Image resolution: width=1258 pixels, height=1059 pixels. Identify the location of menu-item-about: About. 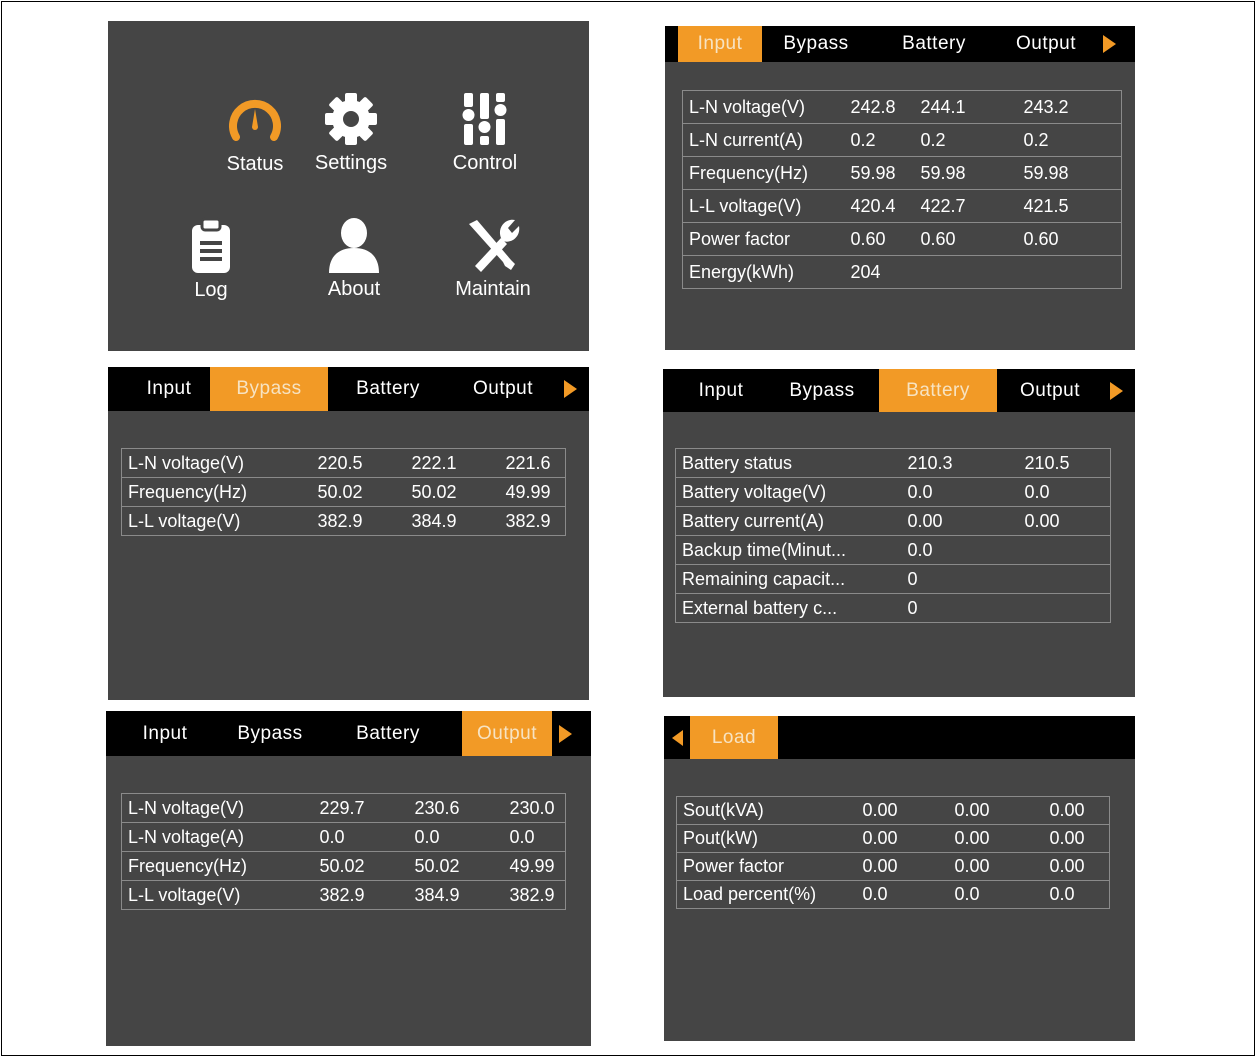
(354, 258).